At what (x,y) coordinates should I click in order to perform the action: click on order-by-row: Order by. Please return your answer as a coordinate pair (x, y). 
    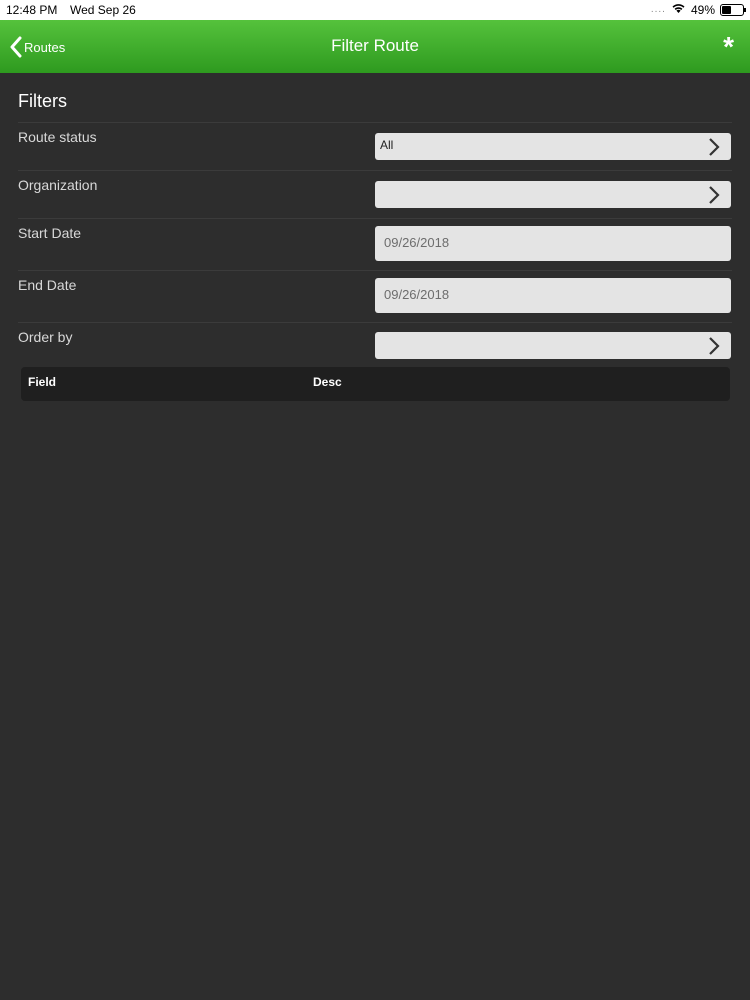
    Looking at the image, I should click on (375, 344).